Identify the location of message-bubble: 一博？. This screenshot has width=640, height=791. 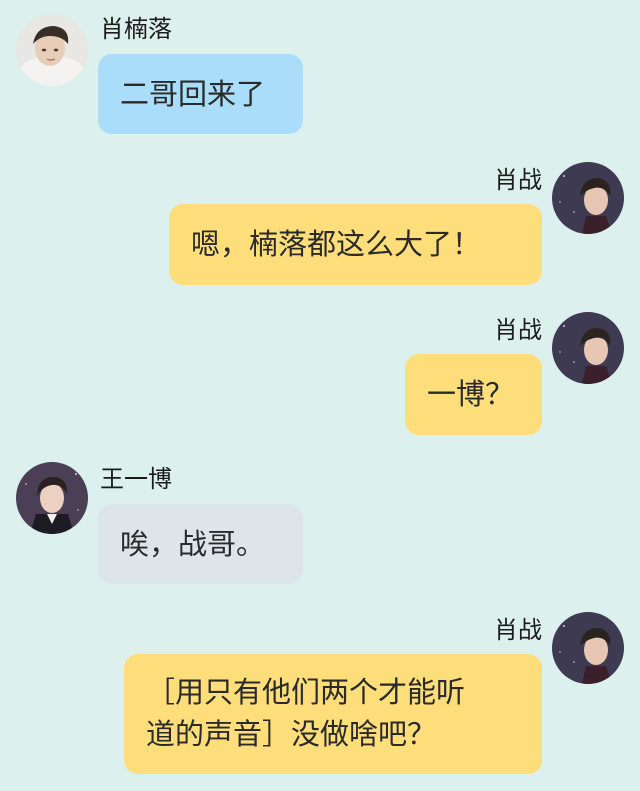
(473, 394).